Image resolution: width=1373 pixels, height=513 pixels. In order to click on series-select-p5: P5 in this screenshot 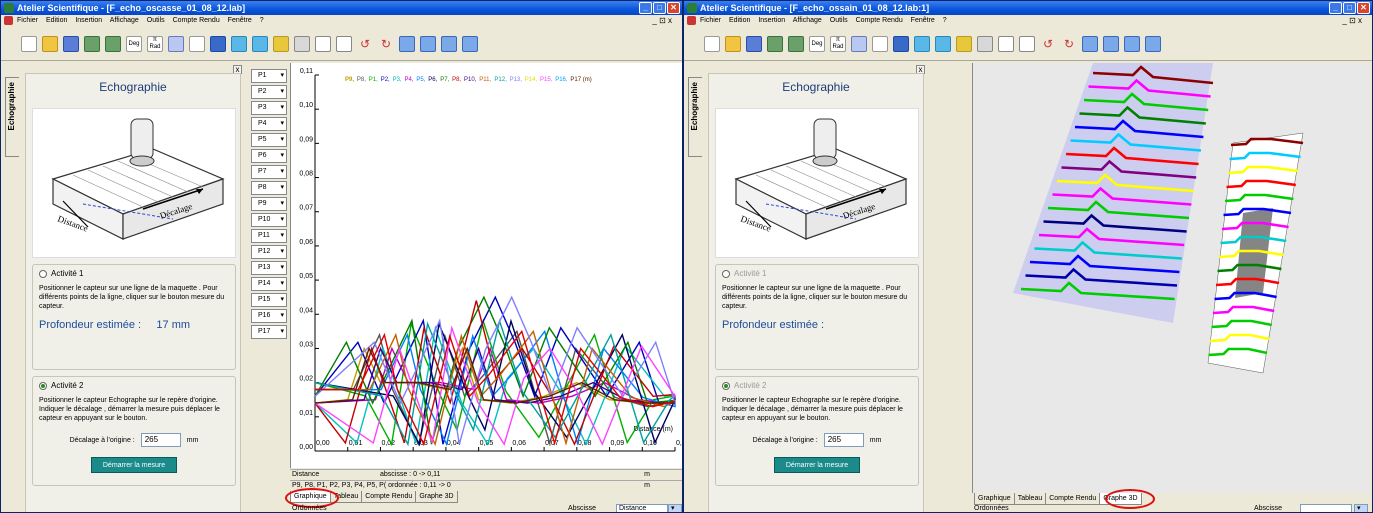, I will do `click(269, 140)`.